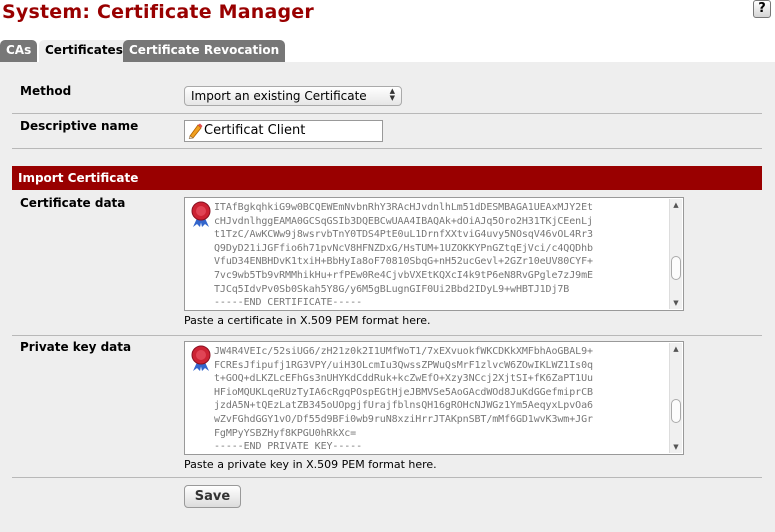  Describe the element at coordinates (387, 178) in the screenshot. I see `import-certificate-header: Import Certificate` at that location.